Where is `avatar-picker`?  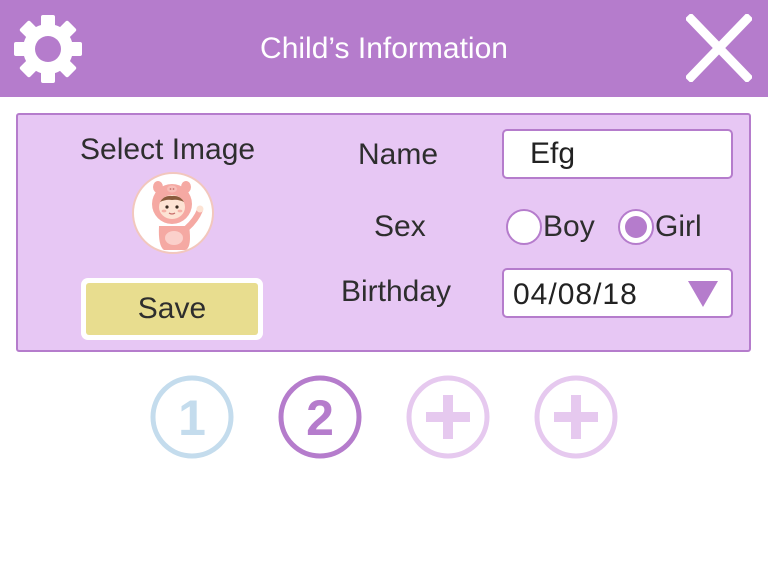 avatar-picker is located at coordinates (173, 213).